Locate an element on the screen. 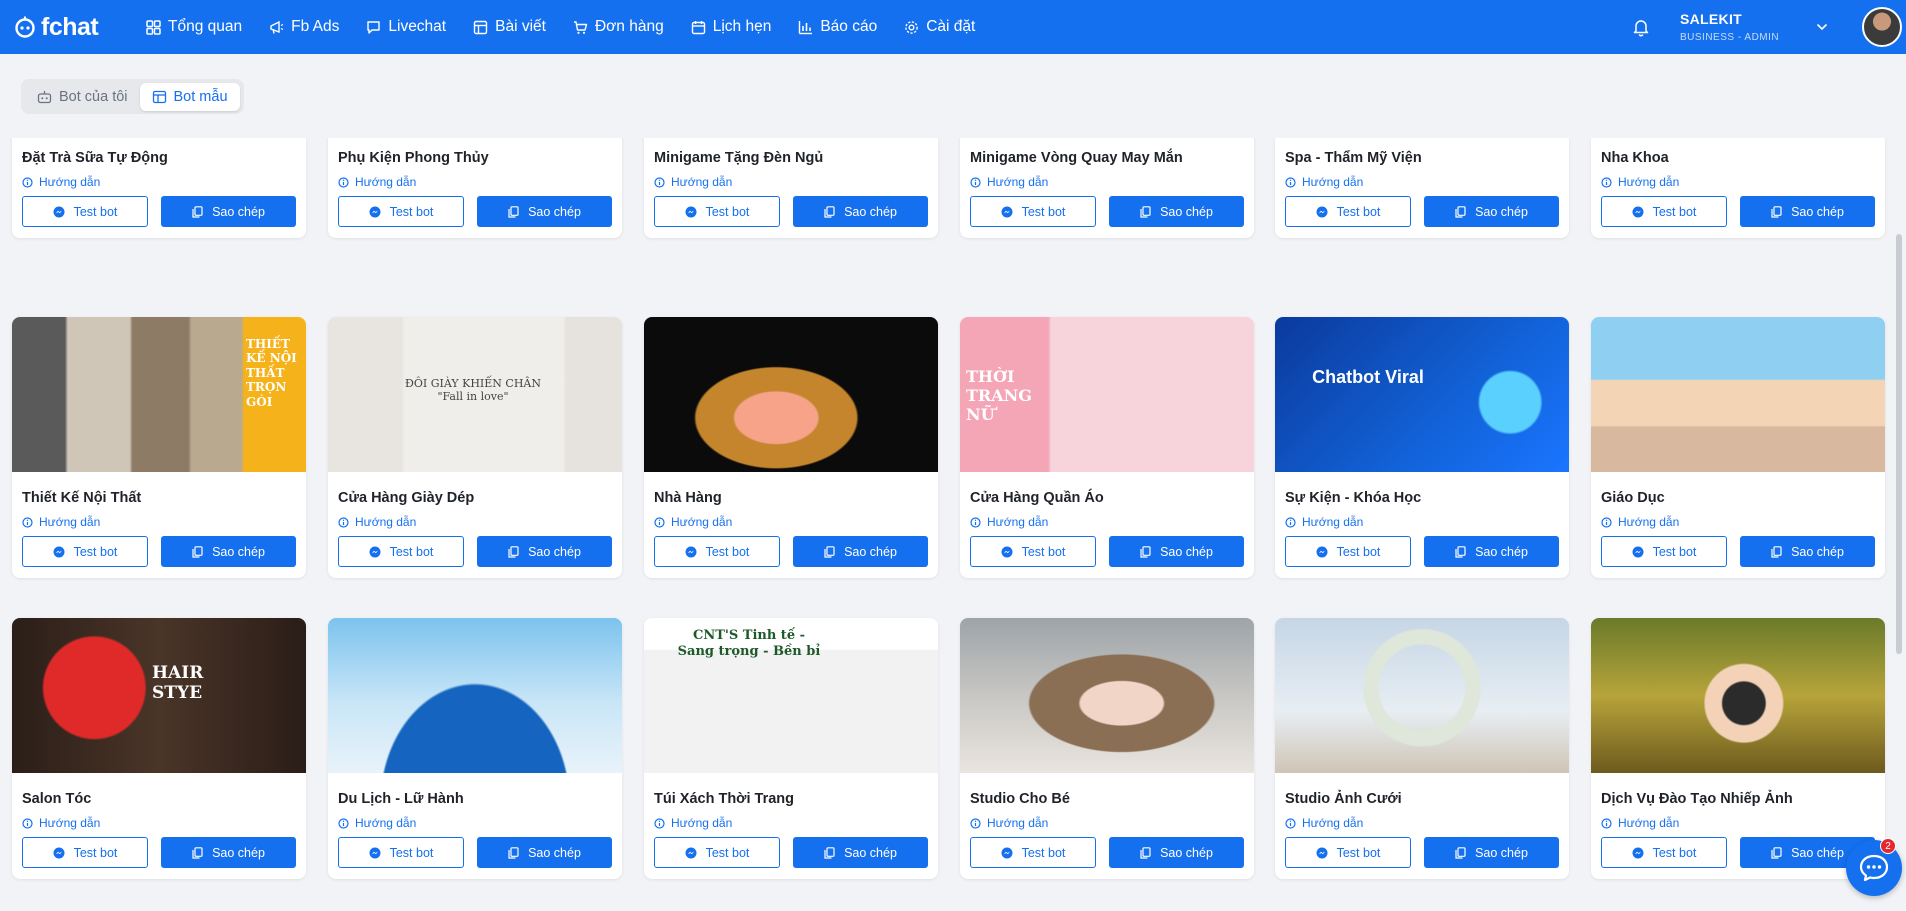  scroll-thumb is located at coordinates (1899, 444).